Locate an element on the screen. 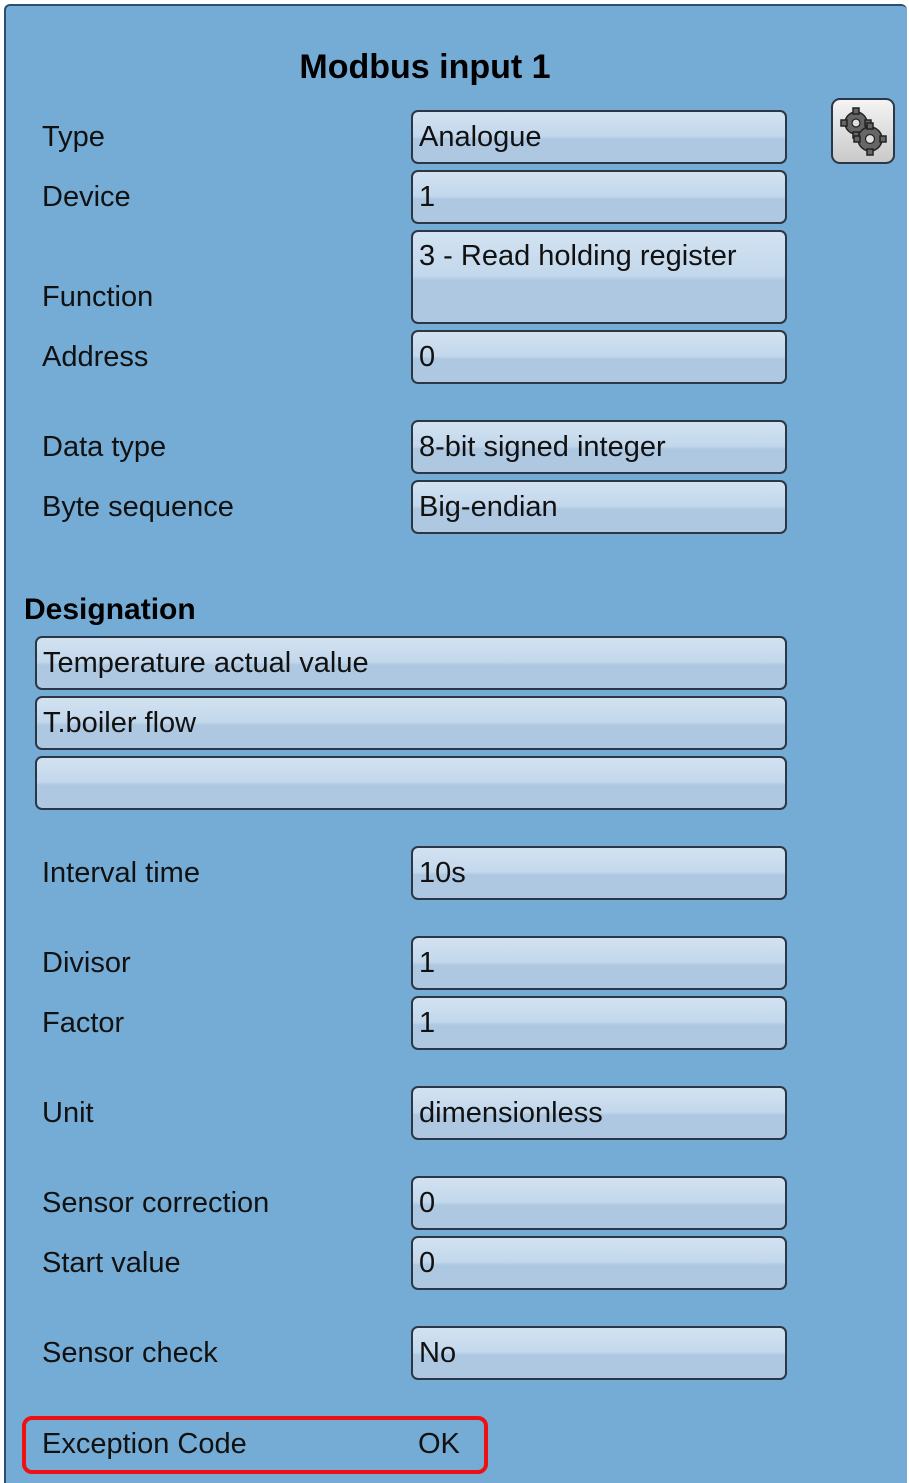 Image resolution: width=909 pixels, height=1483 pixels. device-label: Device is located at coordinates (86, 197).